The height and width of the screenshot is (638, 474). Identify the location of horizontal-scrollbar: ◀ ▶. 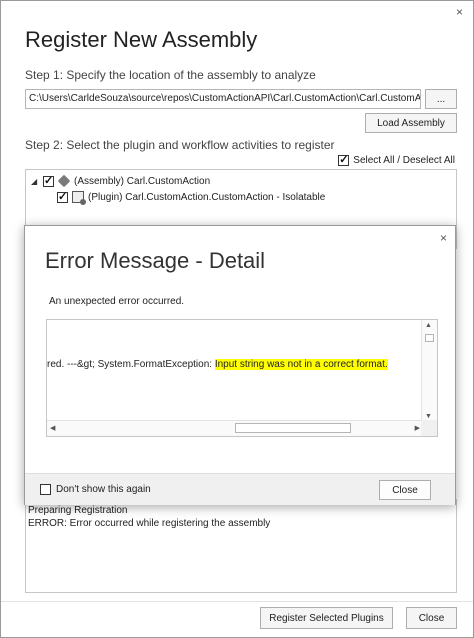
(235, 428).